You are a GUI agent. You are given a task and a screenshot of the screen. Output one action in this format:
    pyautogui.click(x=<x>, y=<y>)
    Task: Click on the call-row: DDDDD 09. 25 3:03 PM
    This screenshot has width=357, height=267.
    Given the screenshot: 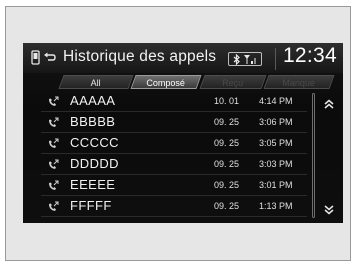 What is the action you would take?
    pyautogui.click(x=174, y=165)
    